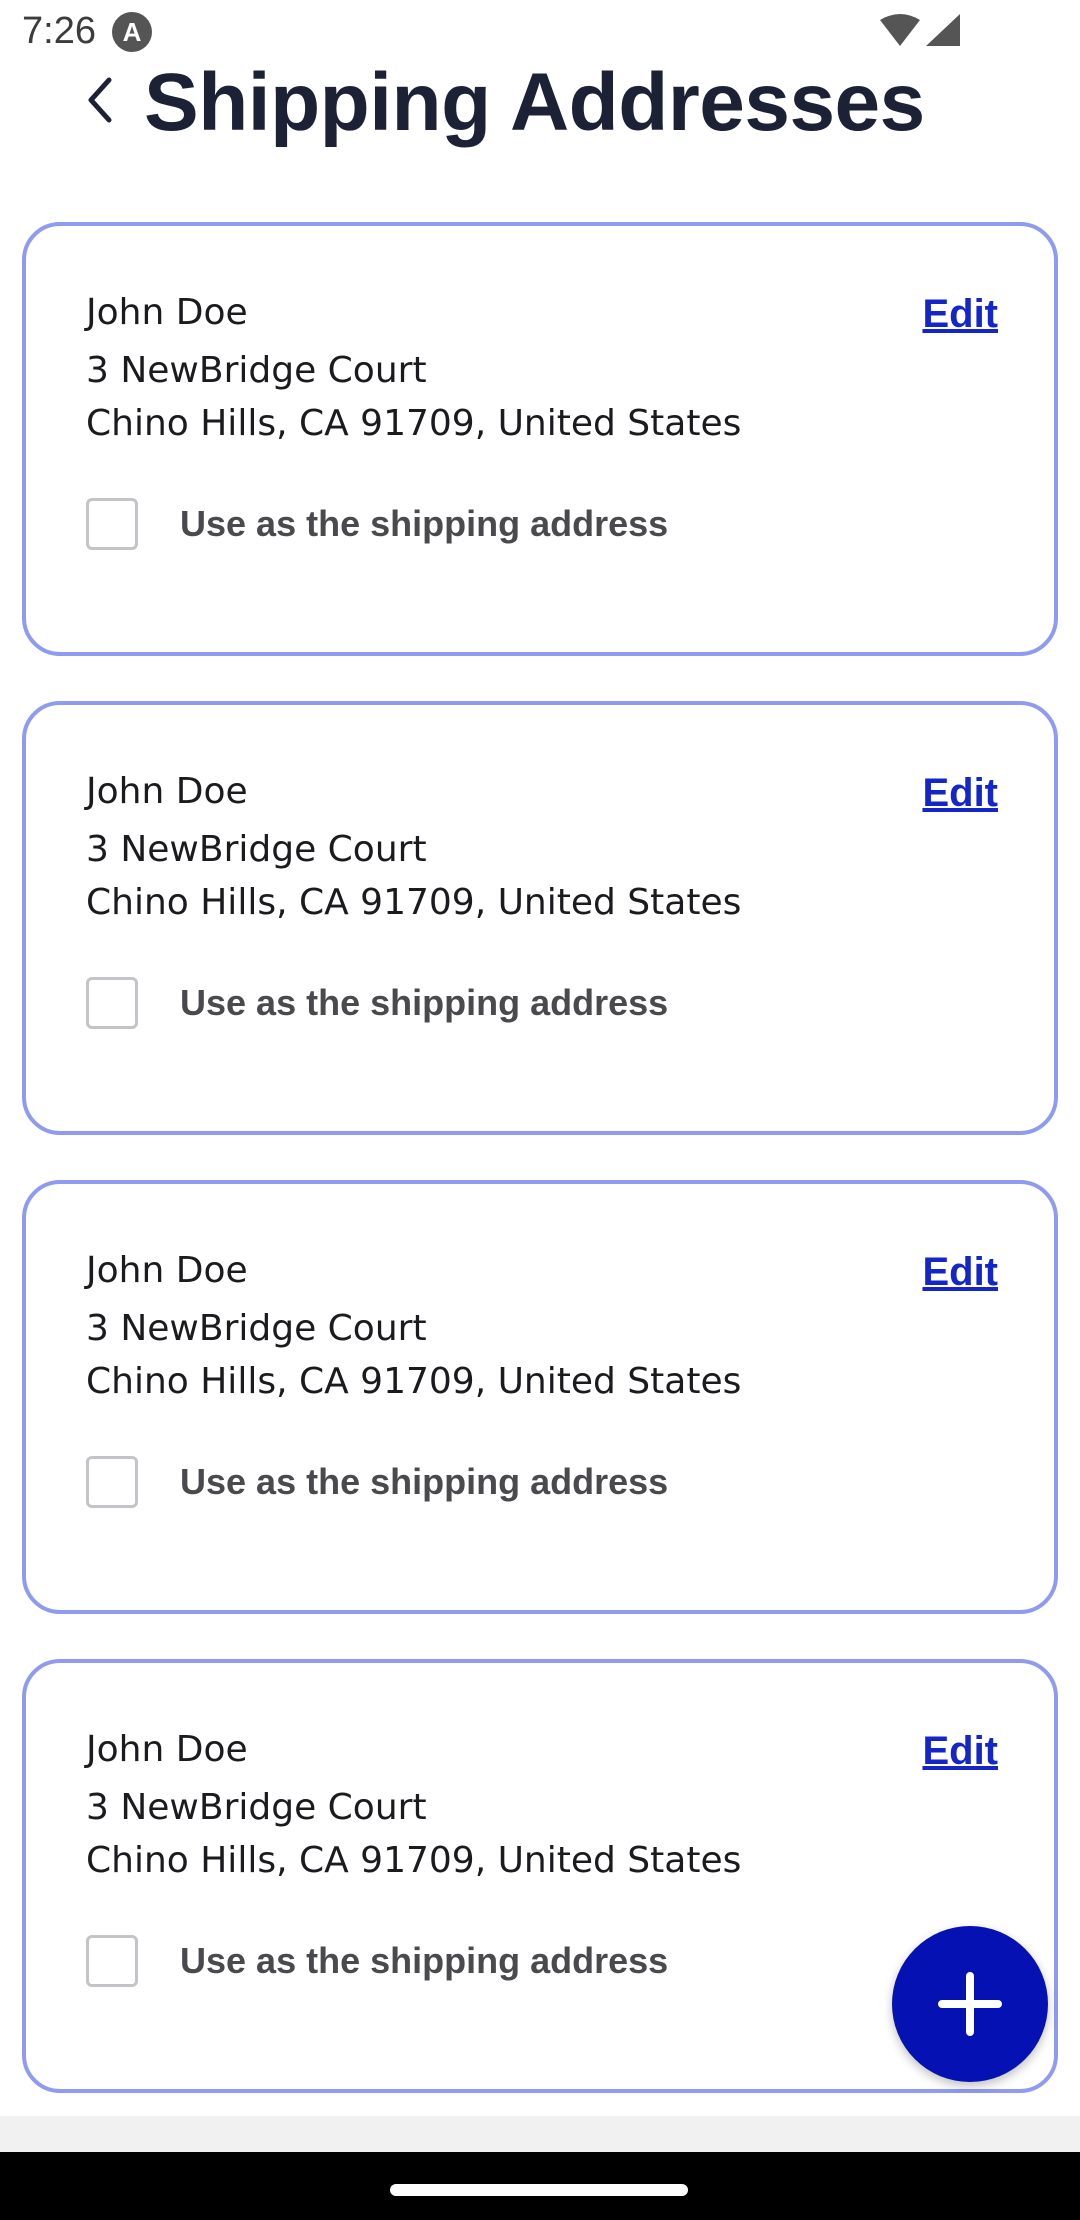 The width and height of the screenshot is (1080, 2220). What do you see at coordinates (534, 102) in the screenshot?
I see `page-title: Shipping Addresses` at bounding box center [534, 102].